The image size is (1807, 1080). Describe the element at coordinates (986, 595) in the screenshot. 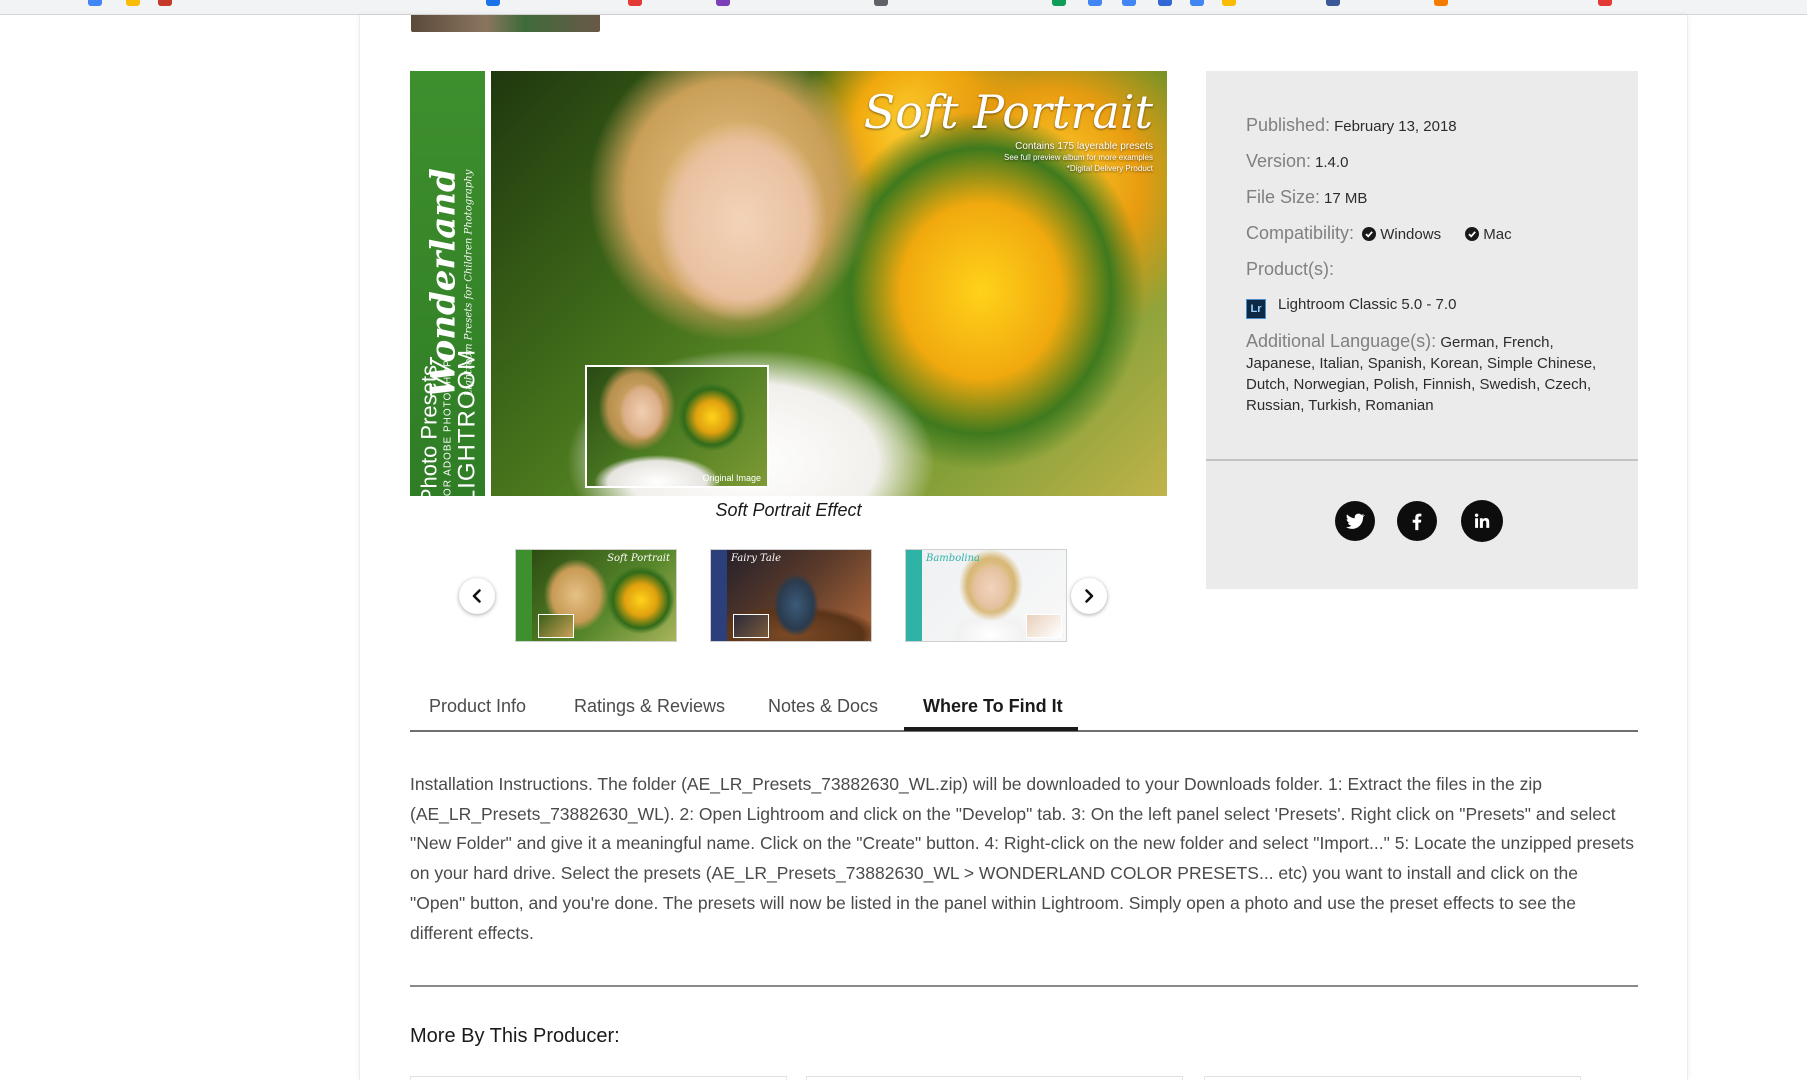

I see `carousel-thumbnail: Bambolina` at that location.